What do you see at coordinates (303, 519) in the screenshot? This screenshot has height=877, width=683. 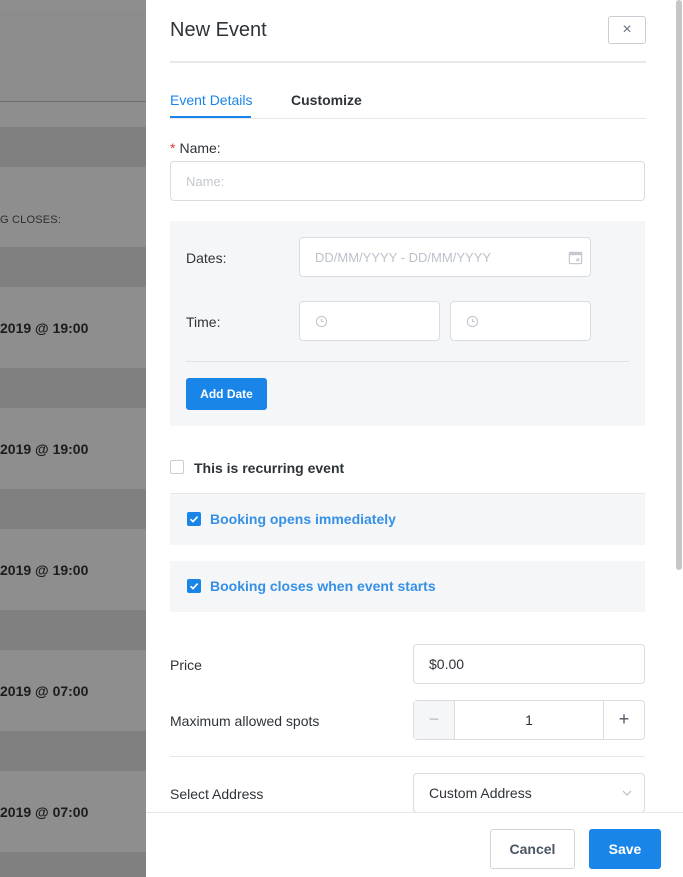 I see `booking-opens-label: Booking opens immediately` at bounding box center [303, 519].